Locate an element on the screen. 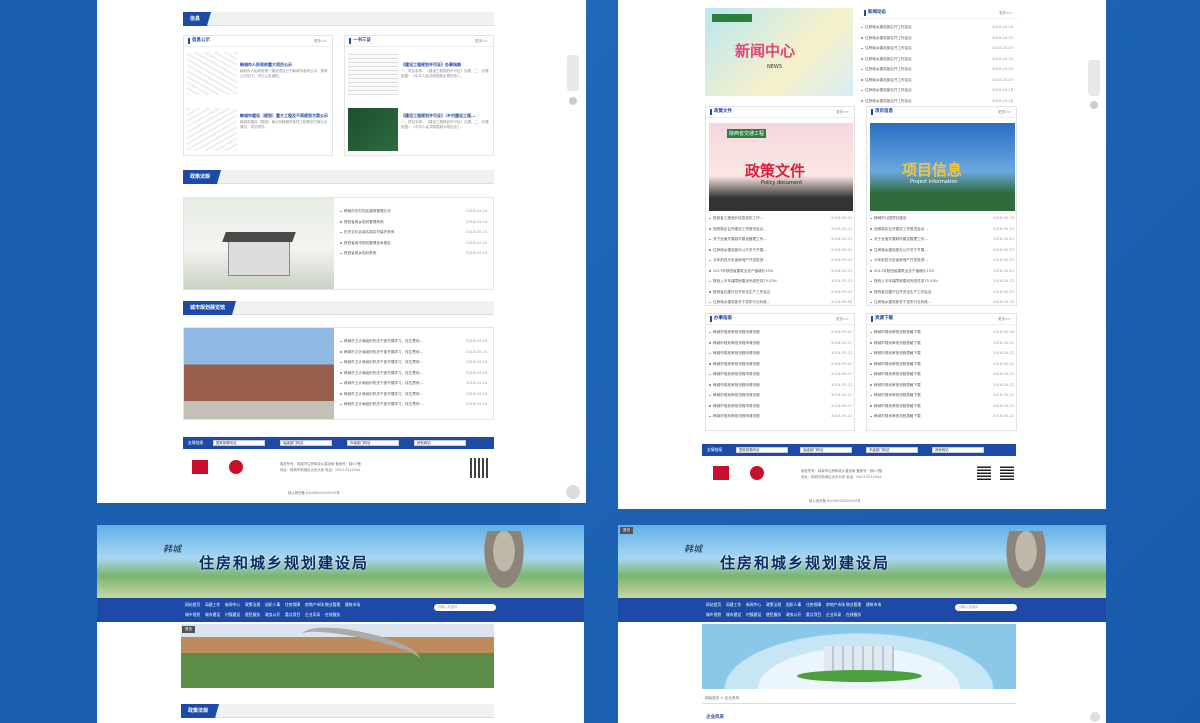  list-item: 关于全面开展城市建设管理工作... 2018-05-23 is located at coordinates (781, 239).